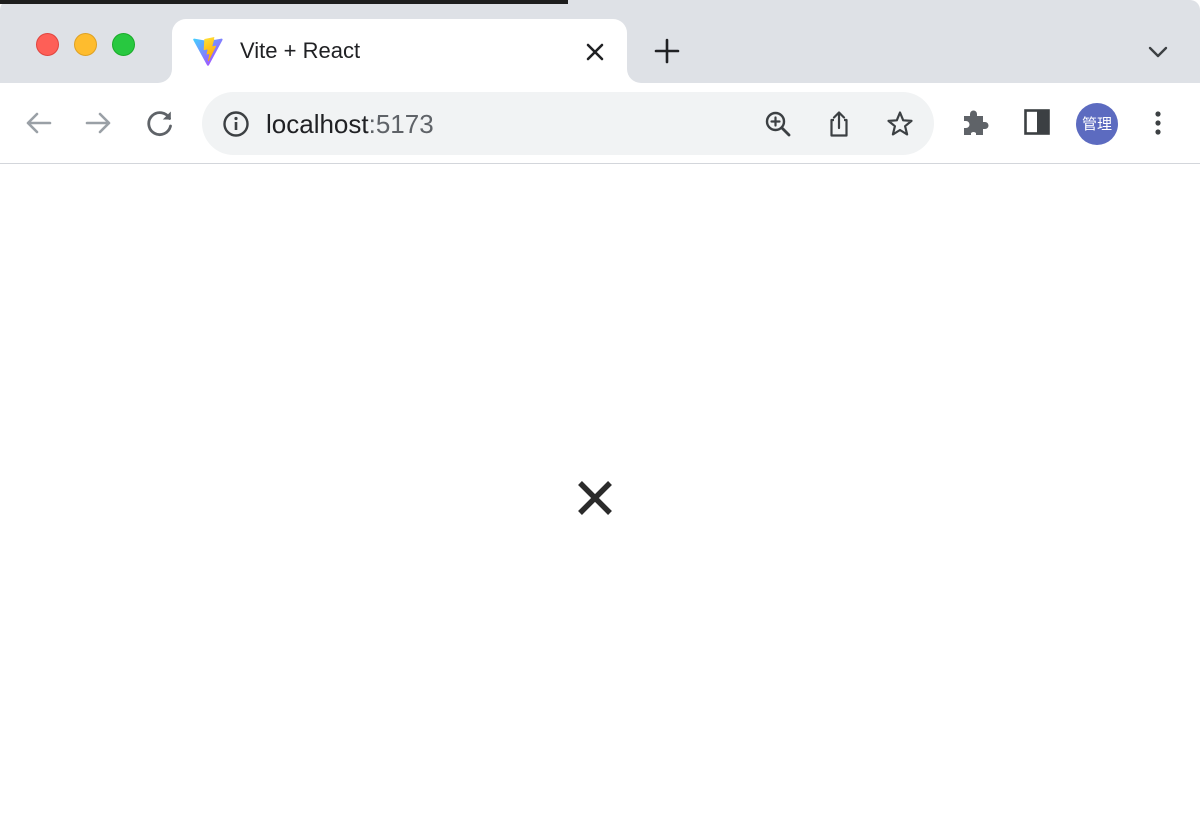 The image size is (1200, 839). I want to click on side-panel-icon, so click(1037, 122).